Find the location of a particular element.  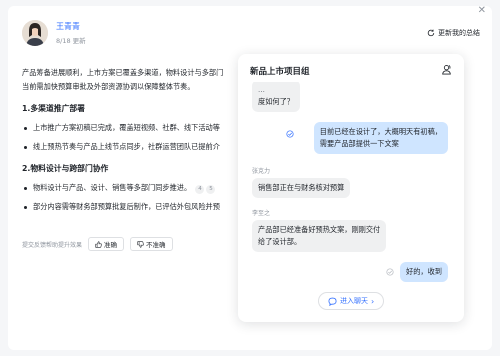

refresh-icon is located at coordinates (431, 33).